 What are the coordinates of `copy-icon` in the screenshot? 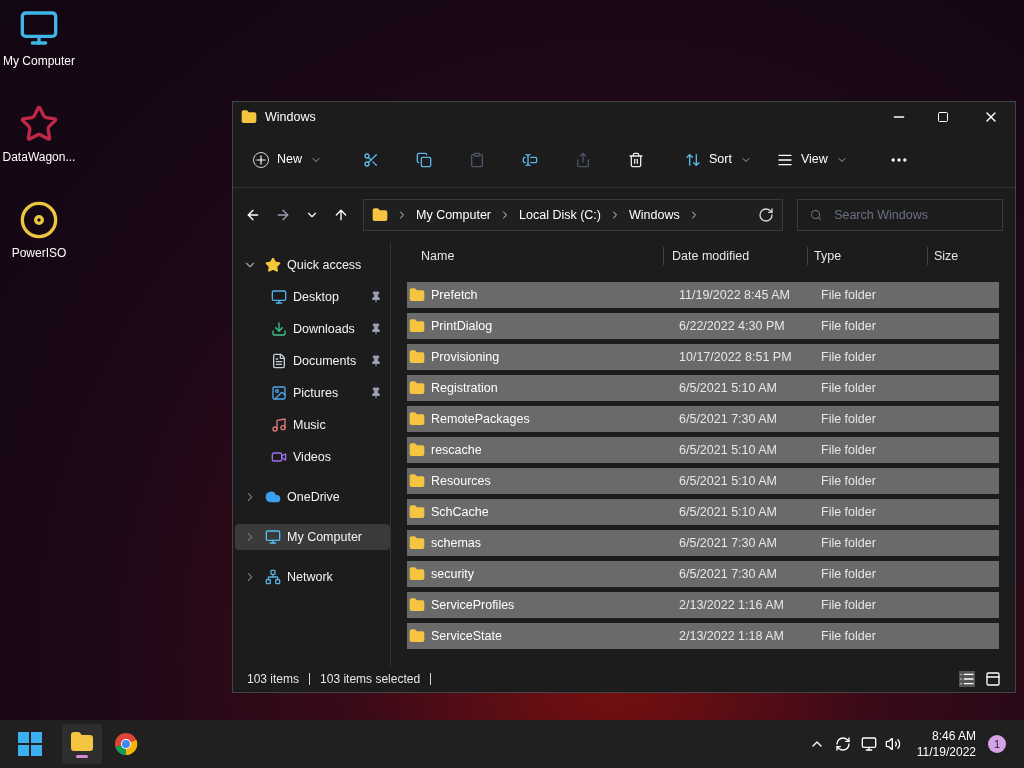 It's located at (424, 159).